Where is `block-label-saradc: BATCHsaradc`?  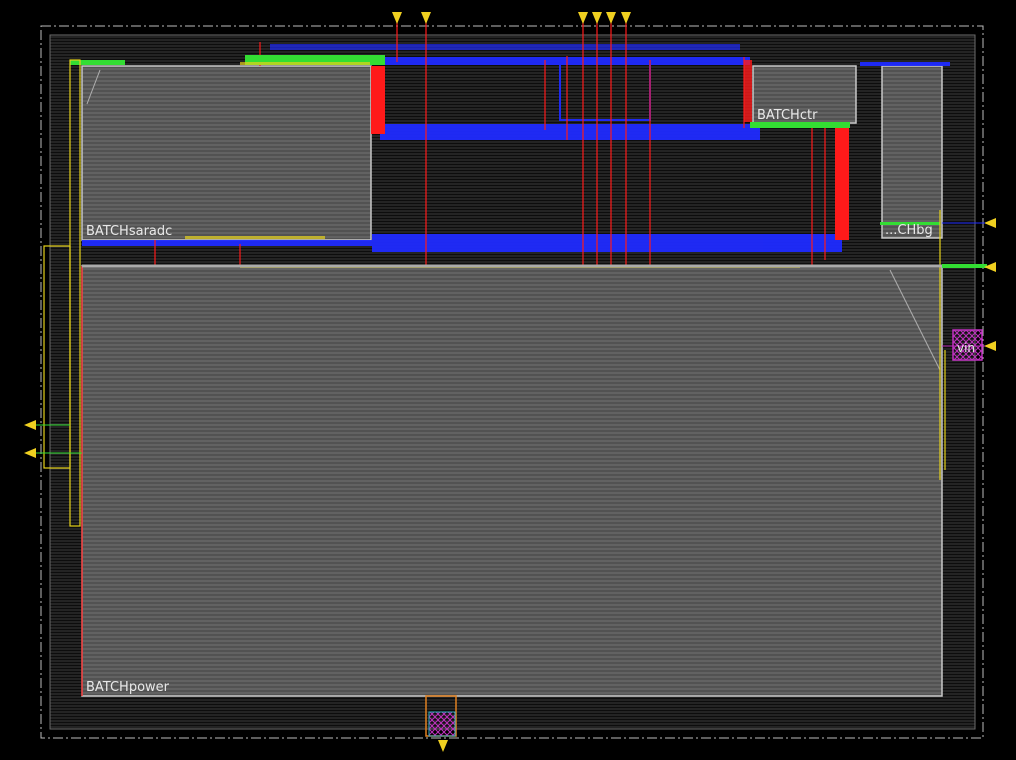 block-label-saradc: BATCHsaradc is located at coordinates (129, 231).